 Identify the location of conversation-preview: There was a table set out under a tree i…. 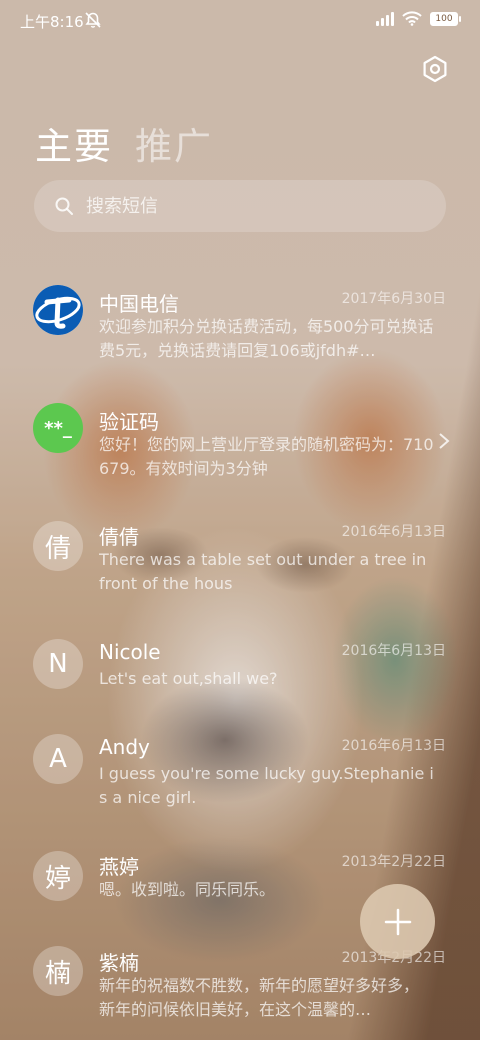
(263, 571).